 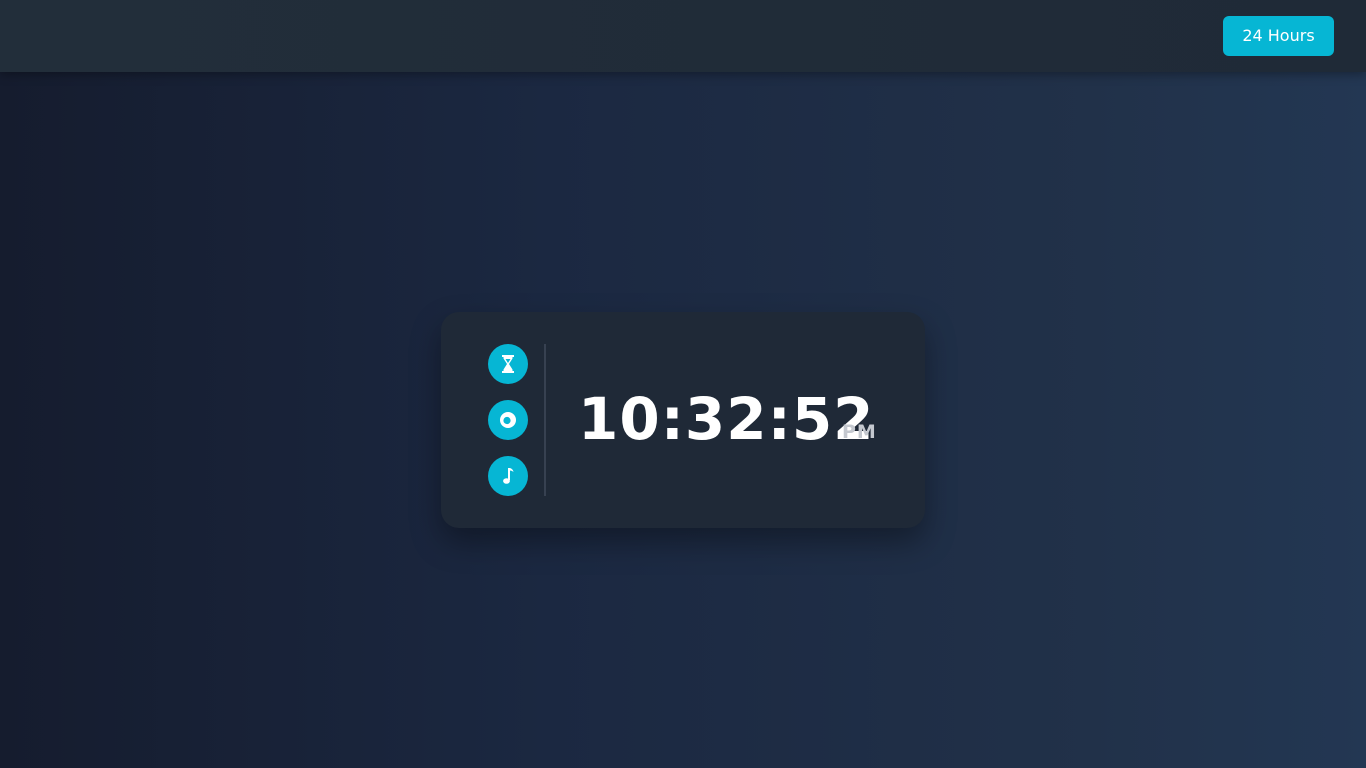 What do you see at coordinates (726, 419) in the screenshot?
I see `clock-time: 10:32:52` at bounding box center [726, 419].